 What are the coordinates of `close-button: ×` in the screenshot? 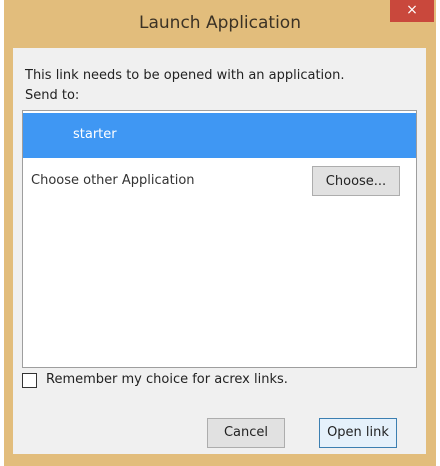 It's located at (412, 11).